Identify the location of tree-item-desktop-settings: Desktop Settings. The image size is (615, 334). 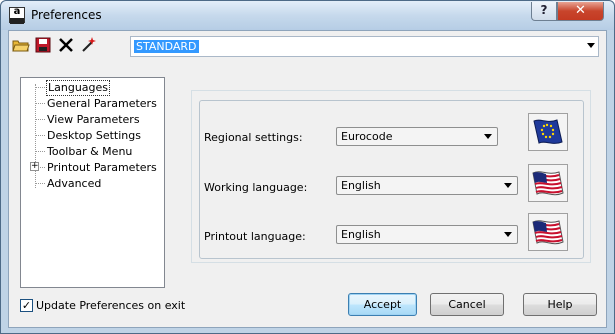
(94, 136).